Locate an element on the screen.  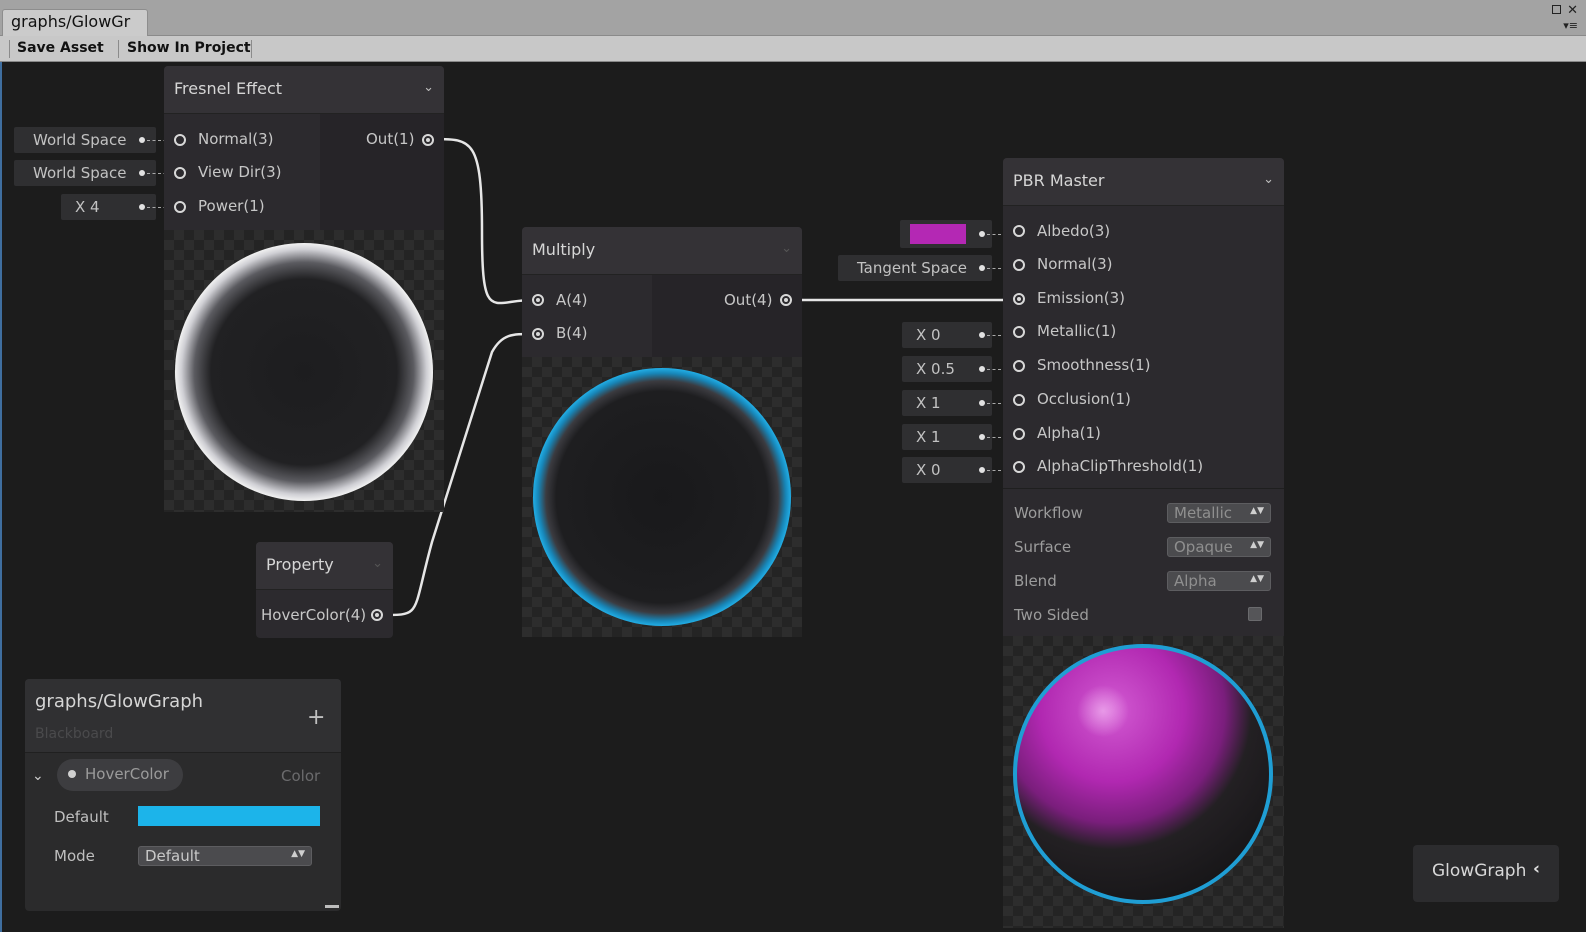
resize-handle-icon is located at coordinates (332, 906).